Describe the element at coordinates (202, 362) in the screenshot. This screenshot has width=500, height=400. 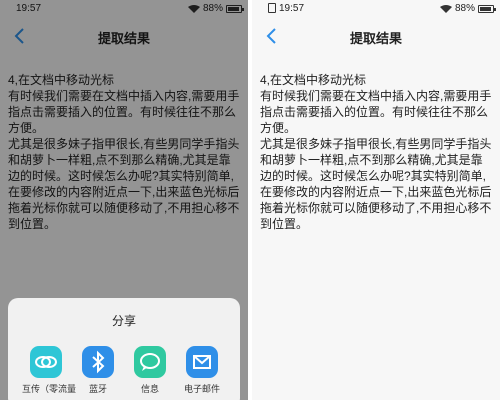
I see `mail-icon` at that location.